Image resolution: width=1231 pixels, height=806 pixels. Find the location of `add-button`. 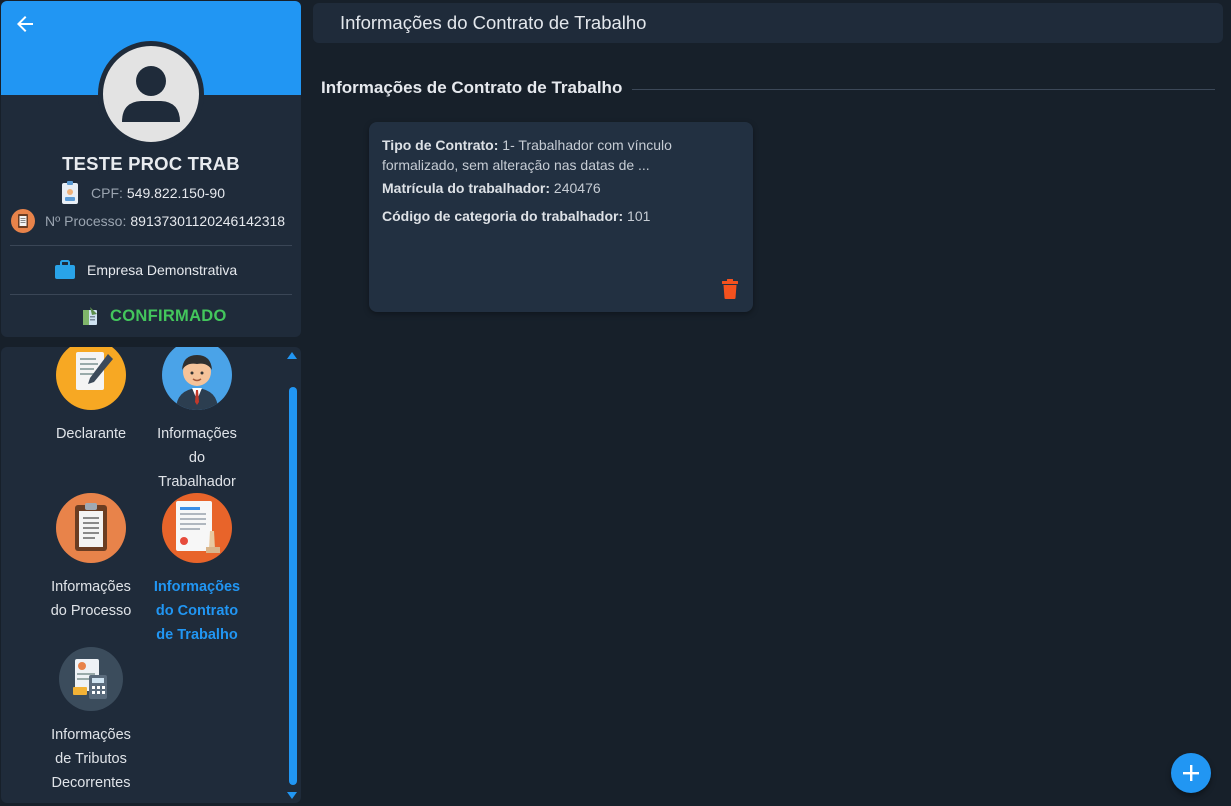

add-button is located at coordinates (1191, 773).